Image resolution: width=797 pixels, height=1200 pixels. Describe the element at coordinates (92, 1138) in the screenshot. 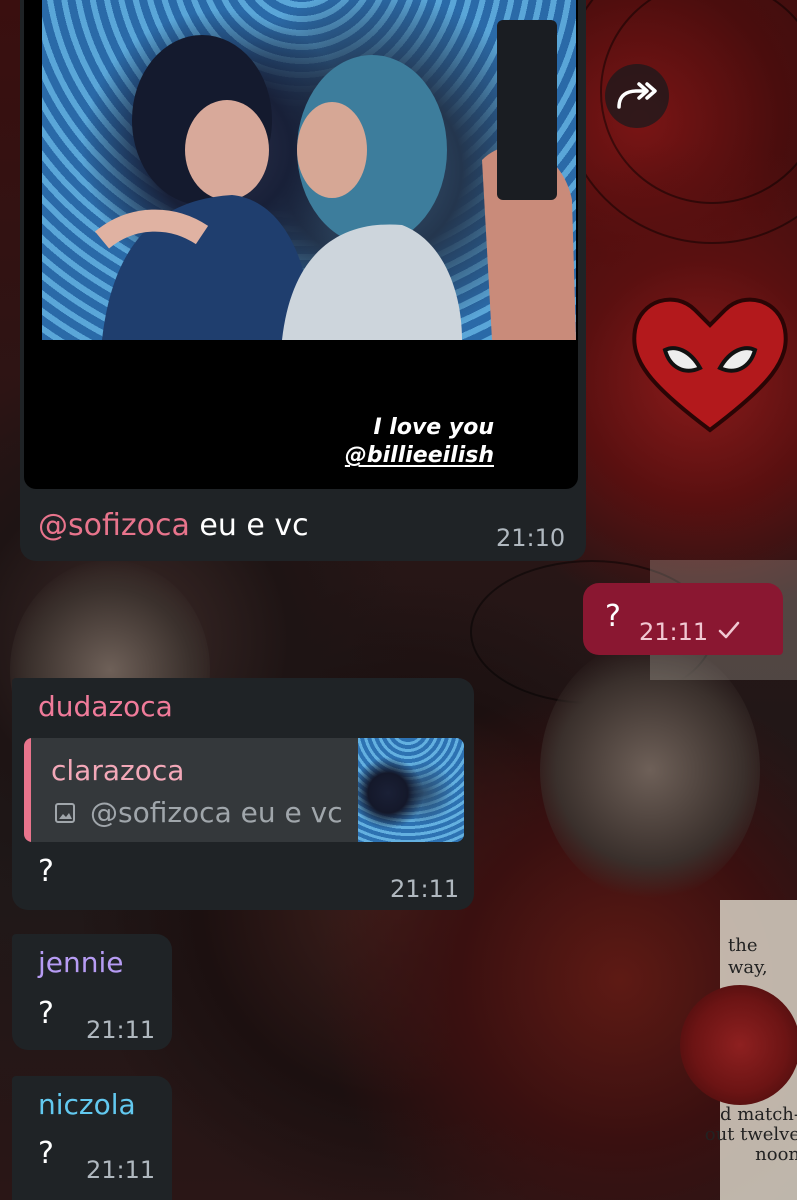

I see `message-bubble-niczola: niczola ? 21:11` at that location.